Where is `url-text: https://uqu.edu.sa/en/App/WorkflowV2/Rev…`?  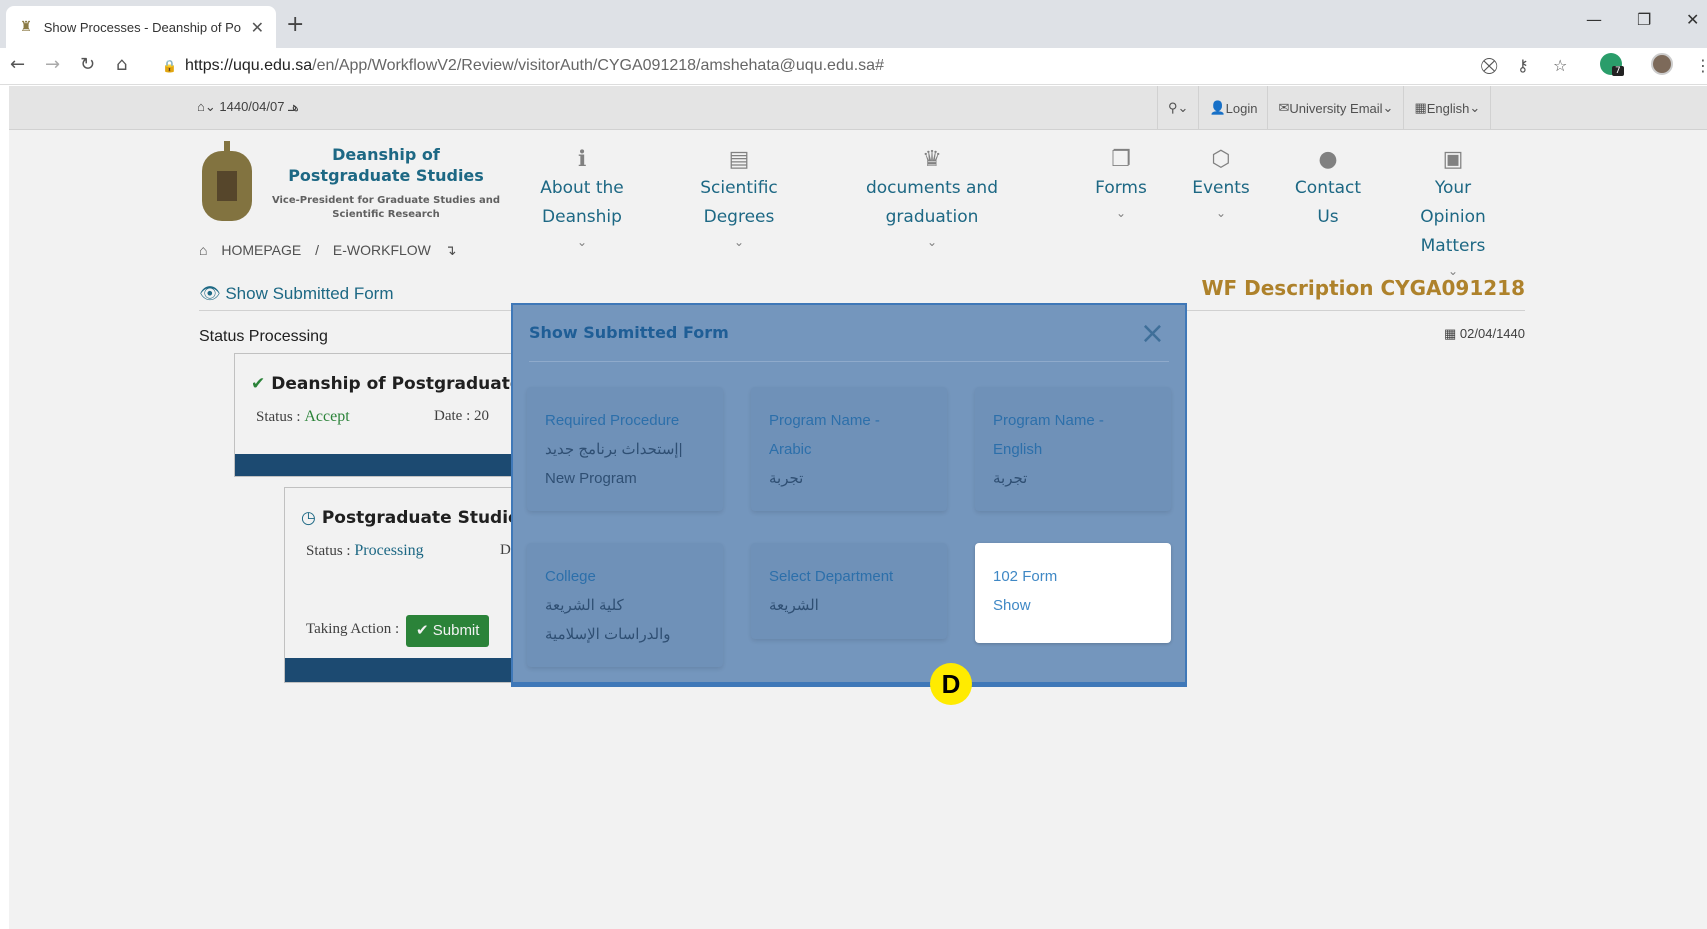
url-text: https://uqu.edu.sa/en/App/WorkflowV2/Rev… is located at coordinates (534, 65).